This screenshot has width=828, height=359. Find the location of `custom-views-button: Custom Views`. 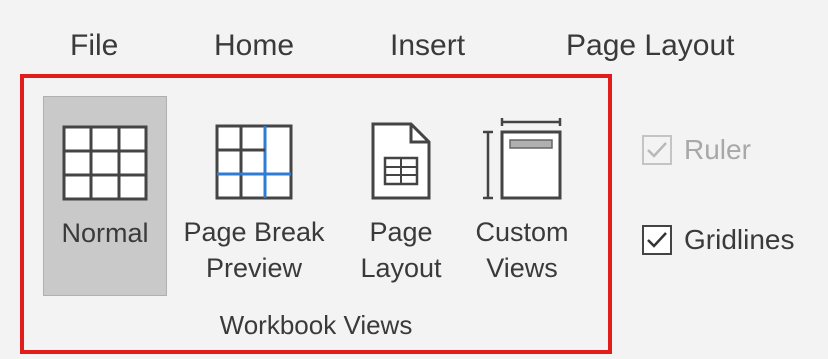

custom-views-button: Custom Views is located at coordinates (522, 196).